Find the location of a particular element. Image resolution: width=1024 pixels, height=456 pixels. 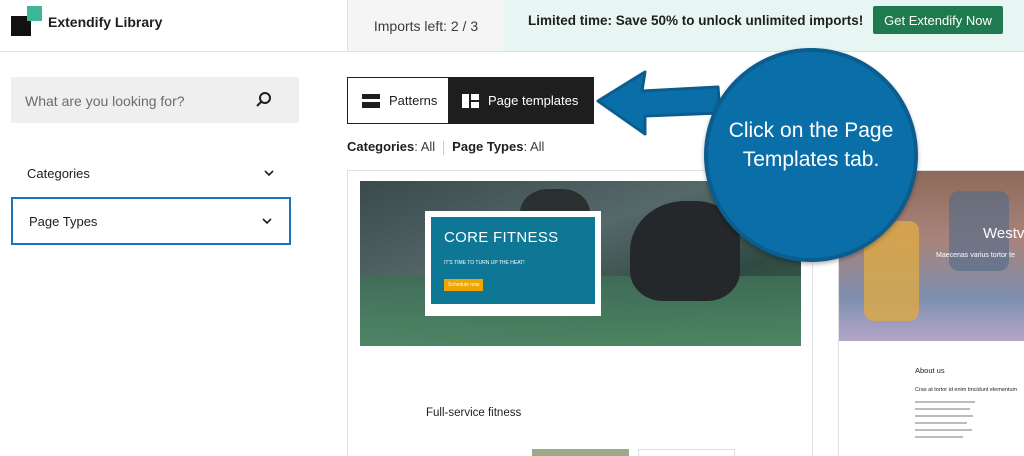

brand-title: Extendify Library is located at coordinates (105, 22).